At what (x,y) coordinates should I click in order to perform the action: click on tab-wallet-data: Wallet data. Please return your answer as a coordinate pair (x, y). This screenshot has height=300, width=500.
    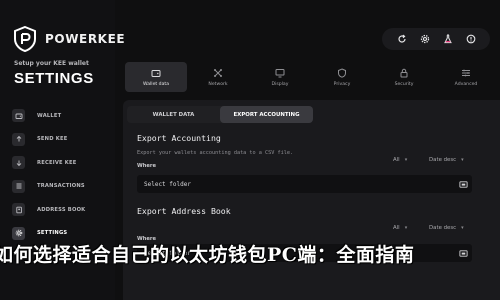
    Looking at the image, I should click on (156, 77).